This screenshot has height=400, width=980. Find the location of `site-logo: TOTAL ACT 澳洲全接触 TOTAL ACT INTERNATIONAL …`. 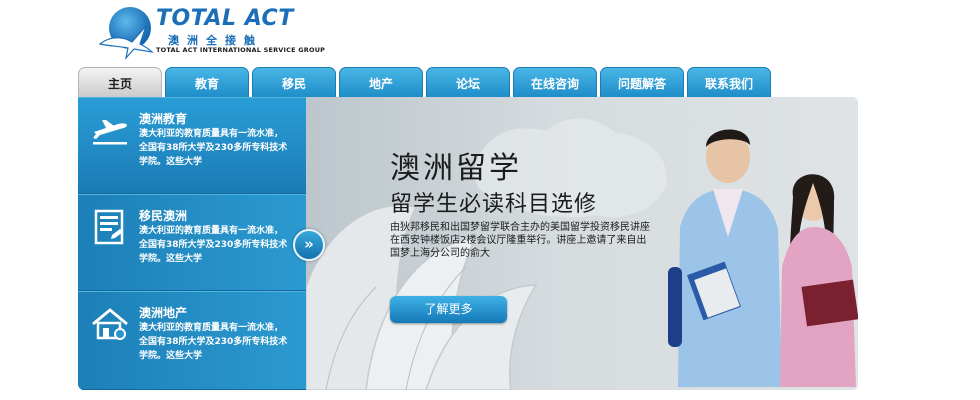

site-logo: TOTAL ACT 澳洲全接触 TOTAL ACT INTERNATIONAL … is located at coordinates (202, 33).